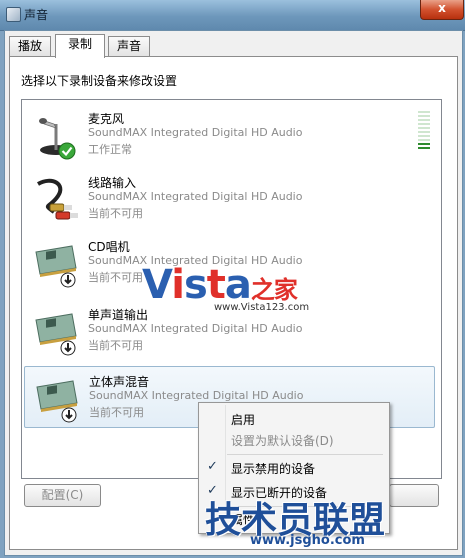 This screenshot has width=465, height=558. Describe the element at coordinates (273, 468) in the screenshot. I see `menu-item-show-disabled: 显示禁用的设备` at that location.